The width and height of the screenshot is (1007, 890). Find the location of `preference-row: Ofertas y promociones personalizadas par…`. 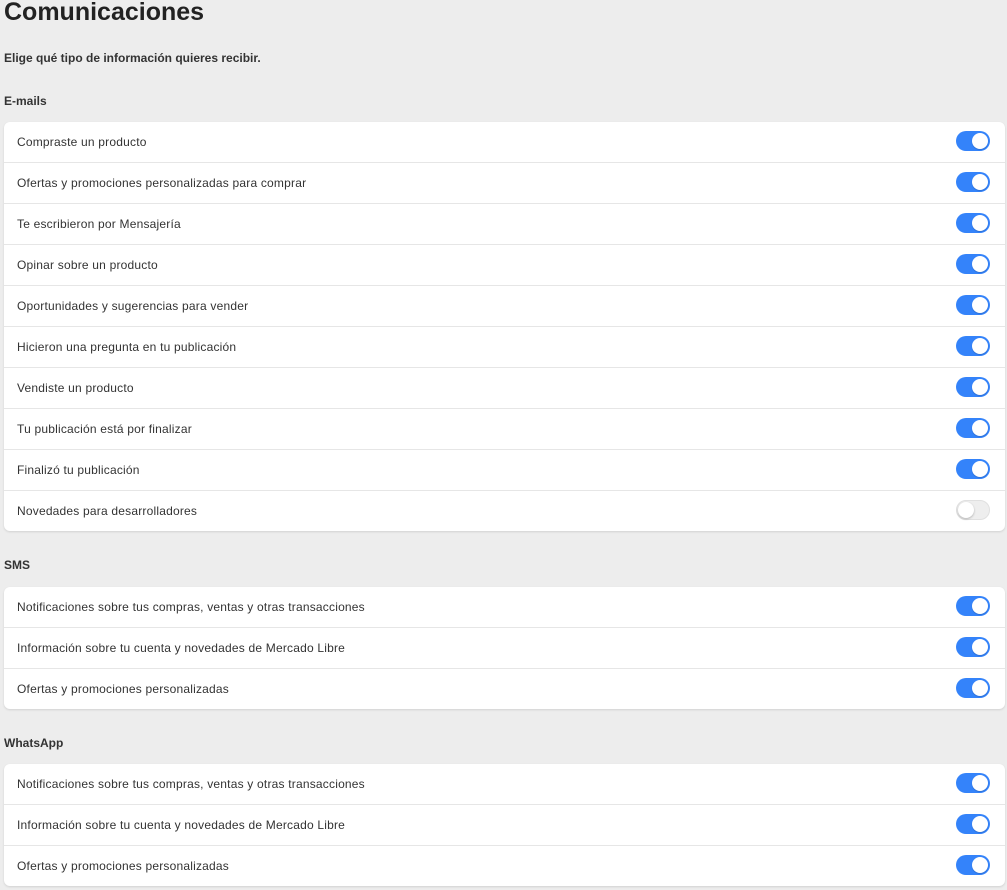

preference-row: Ofertas y promociones personalizadas par… is located at coordinates (504, 183).